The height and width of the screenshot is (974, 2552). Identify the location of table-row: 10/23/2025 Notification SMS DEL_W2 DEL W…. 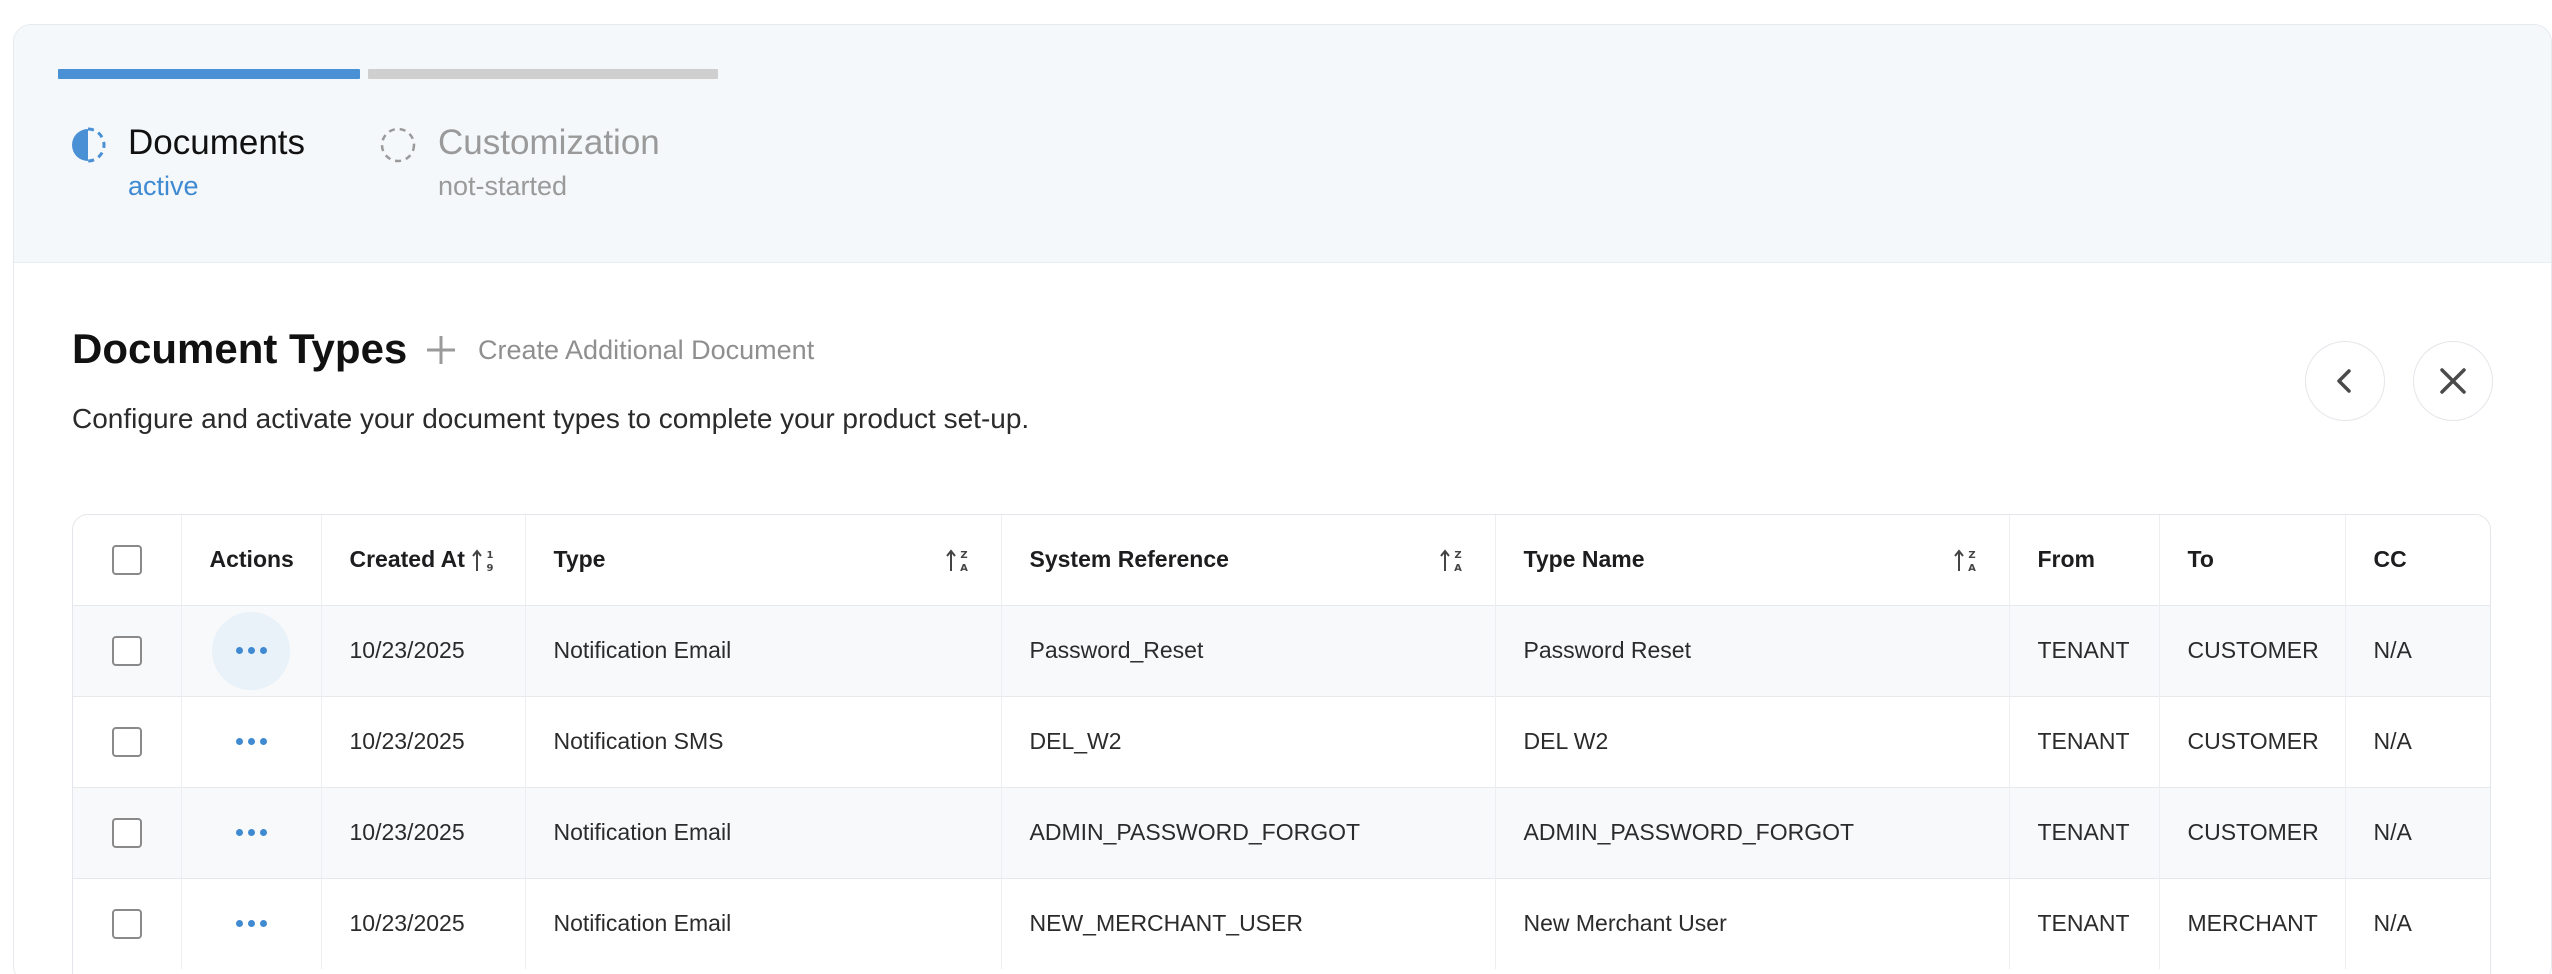
(1281, 741).